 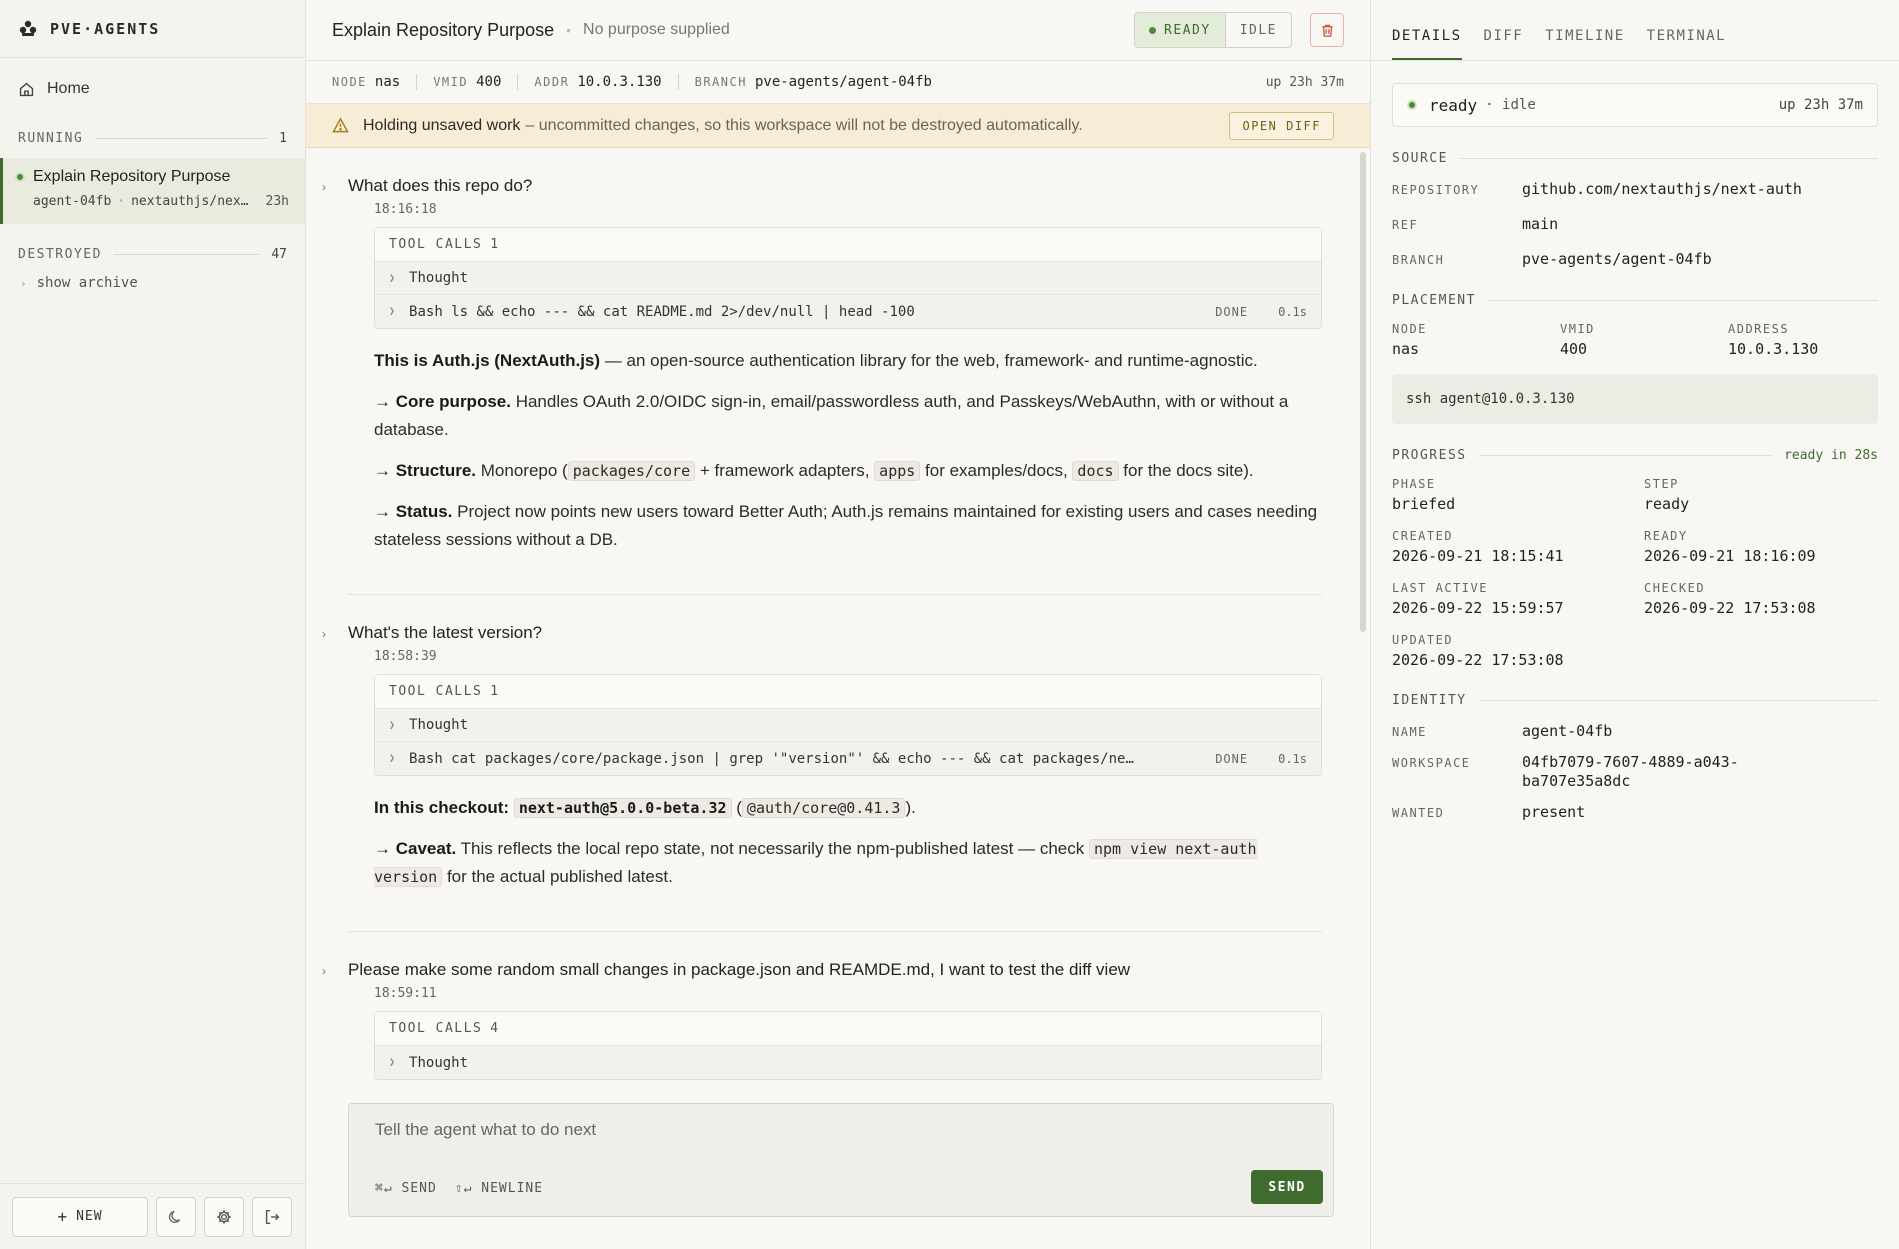 I want to click on warning-icon, so click(x=340, y=125).